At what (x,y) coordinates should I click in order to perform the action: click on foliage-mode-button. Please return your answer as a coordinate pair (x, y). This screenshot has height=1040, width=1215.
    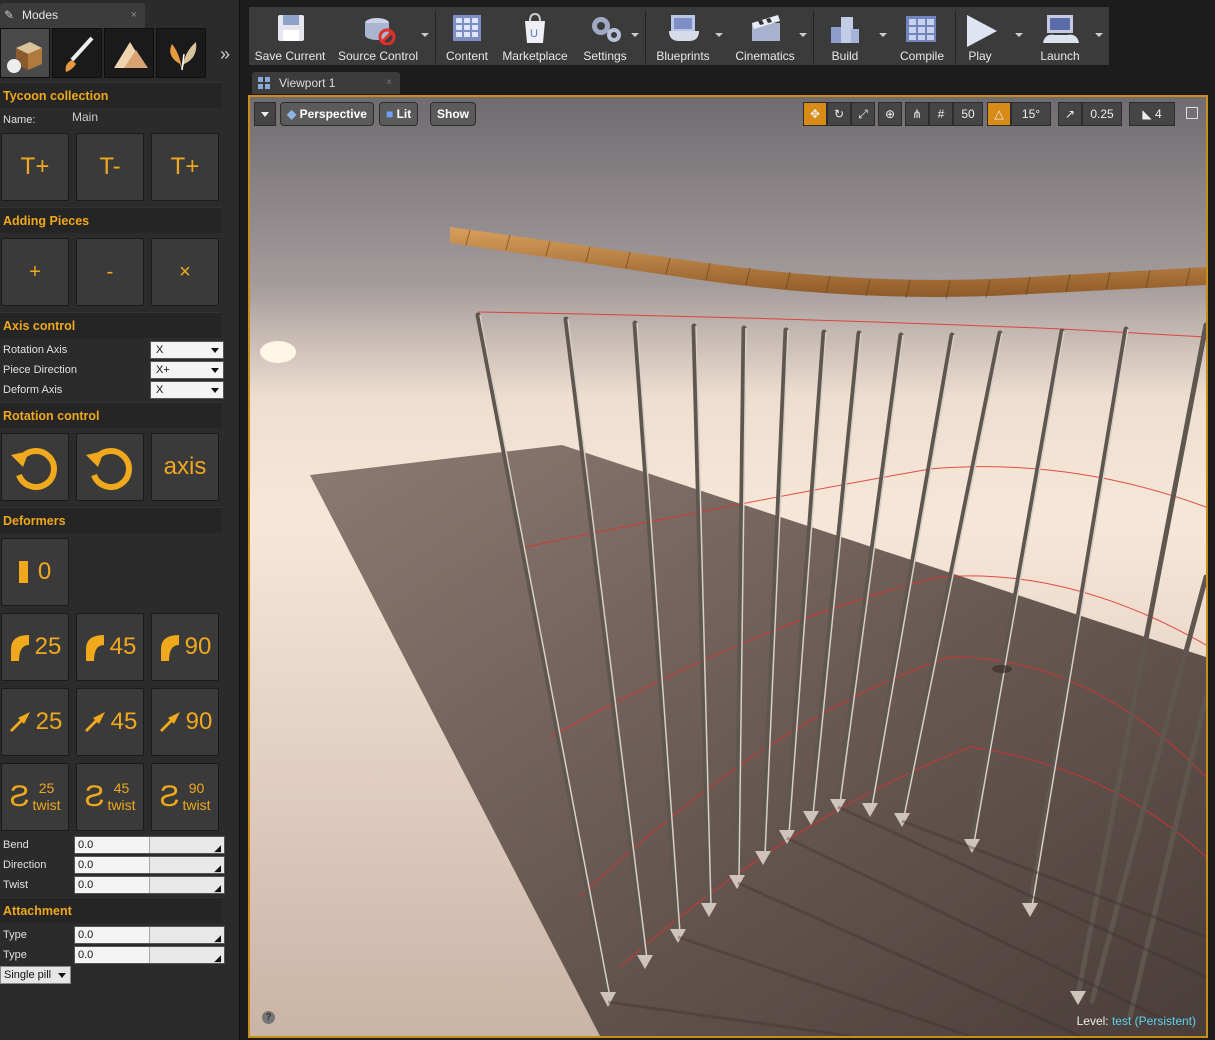
    Looking at the image, I should click on (181, 53).